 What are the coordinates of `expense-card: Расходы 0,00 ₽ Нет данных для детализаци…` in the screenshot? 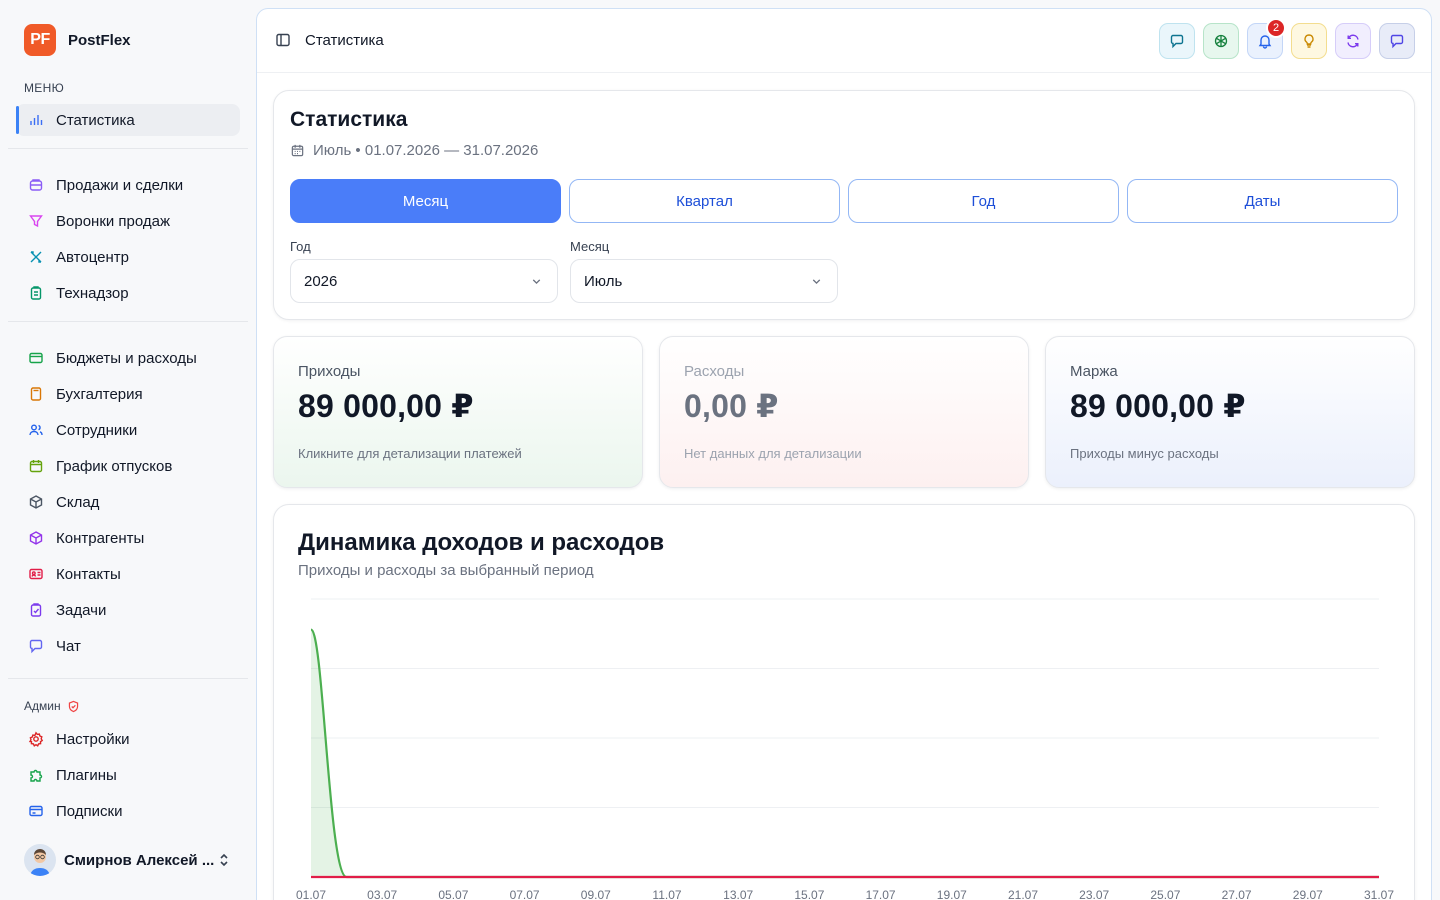 It's located at (844, 412).